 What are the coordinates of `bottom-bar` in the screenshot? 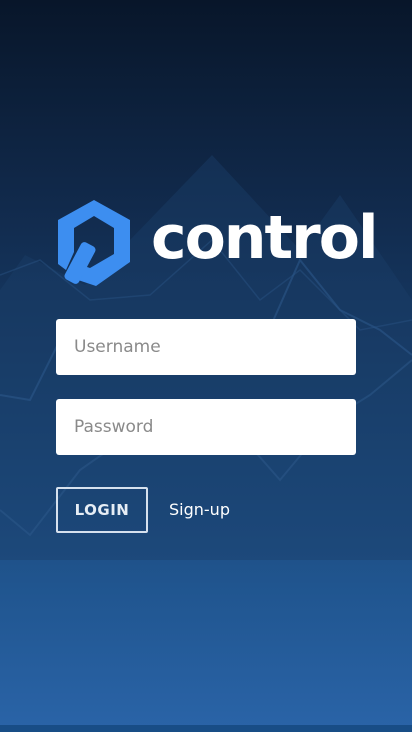 It's located at (206, 728).